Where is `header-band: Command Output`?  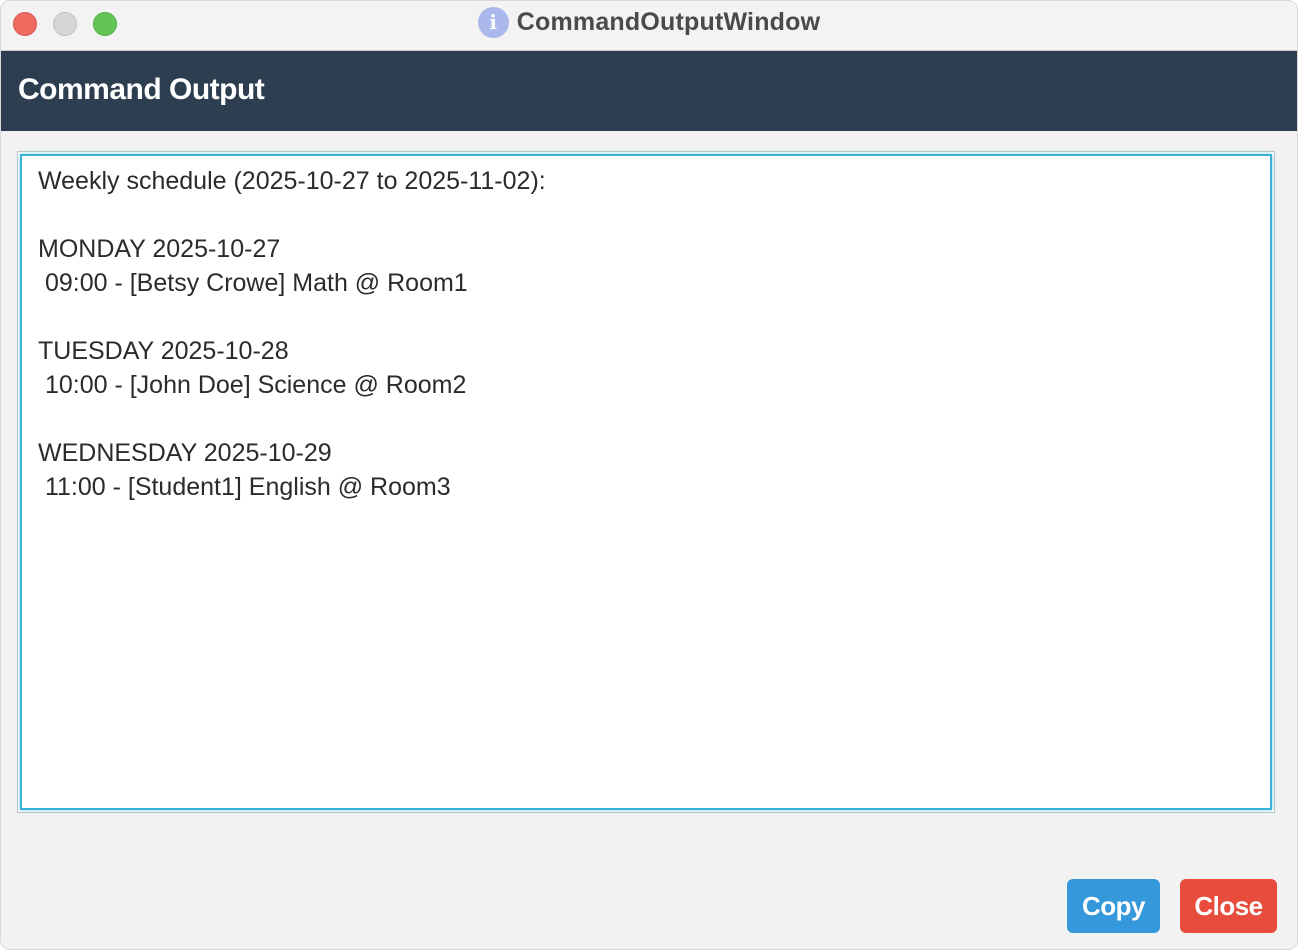
header-band: Command Output is located at coordinates (649, 91).